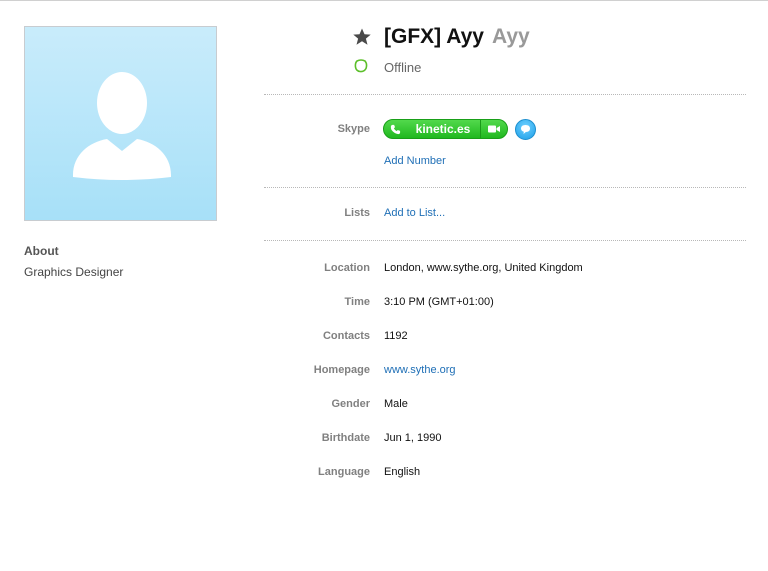  Describe the element at coordinates (396, 404) in the screenshot. I see `gender-value: Male` at that location.